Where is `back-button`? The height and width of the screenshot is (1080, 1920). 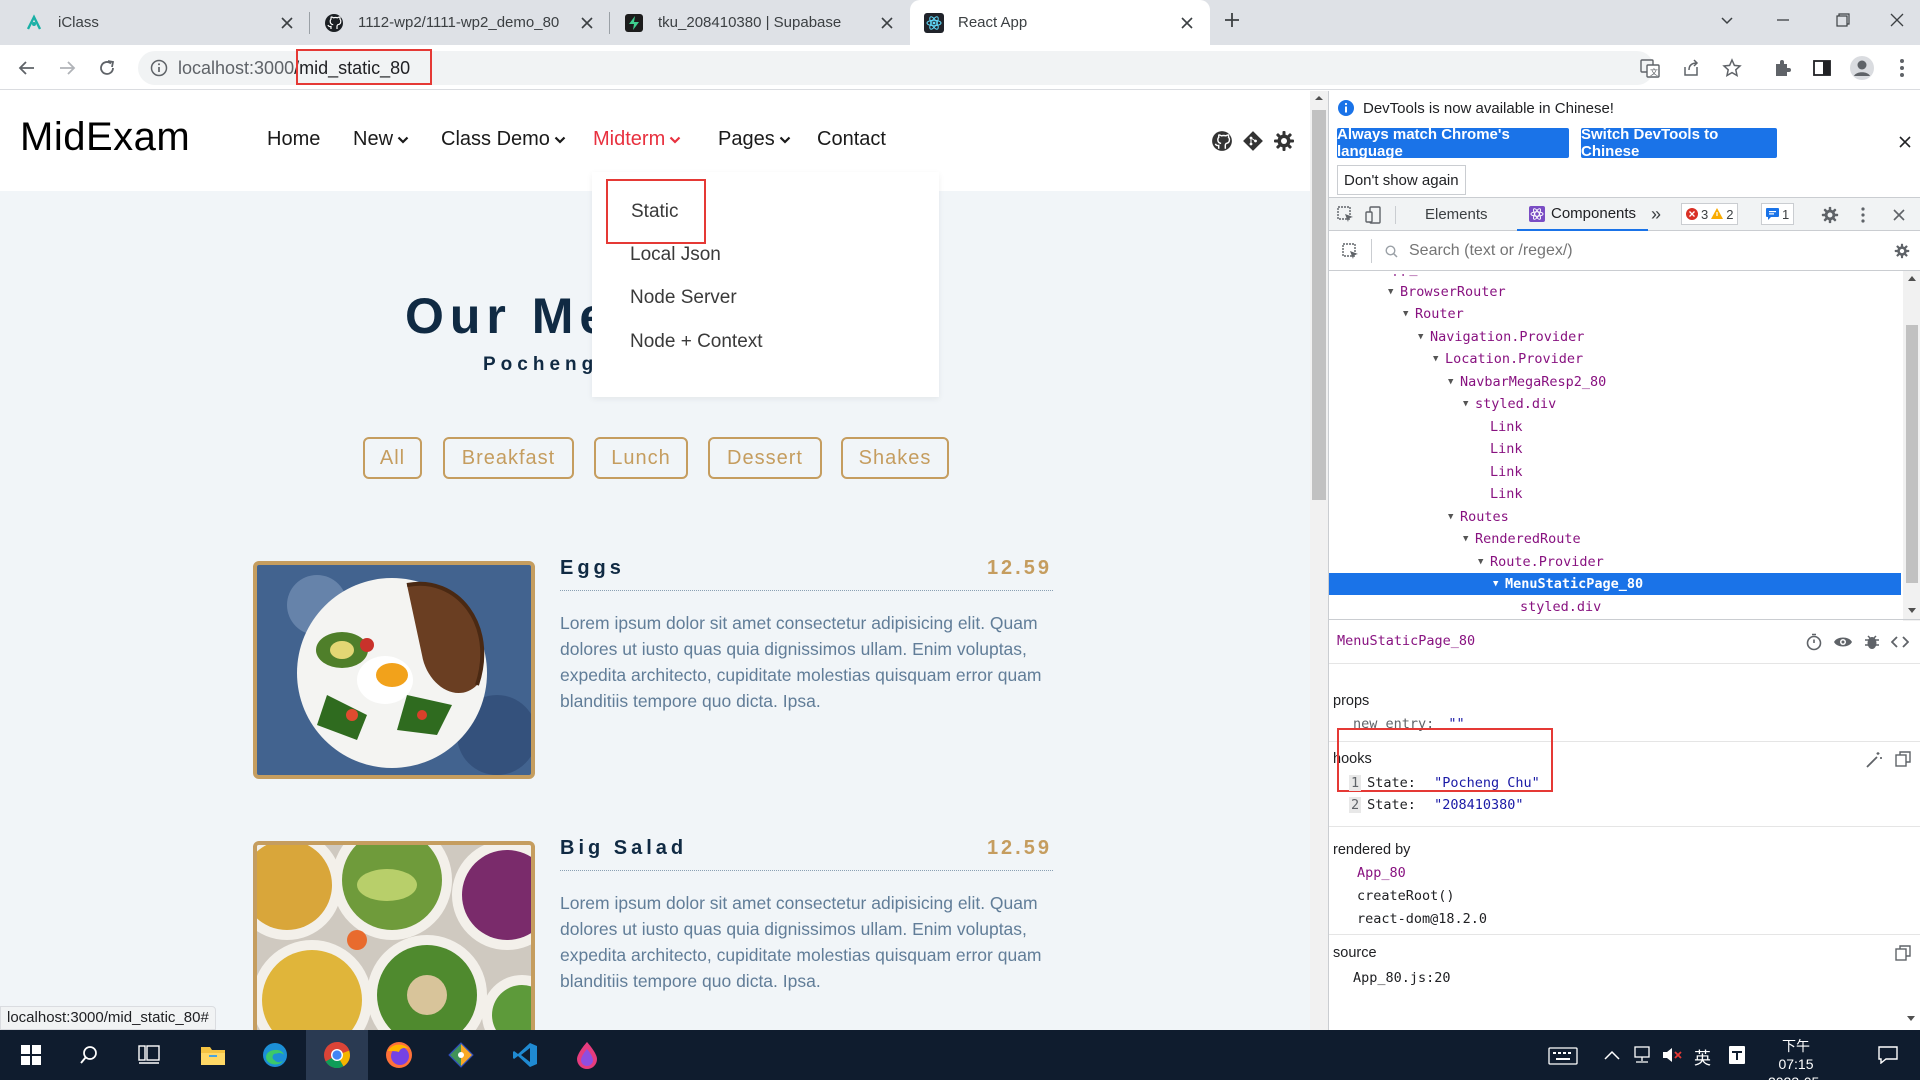
back-button is located at coordinates (27, 68).